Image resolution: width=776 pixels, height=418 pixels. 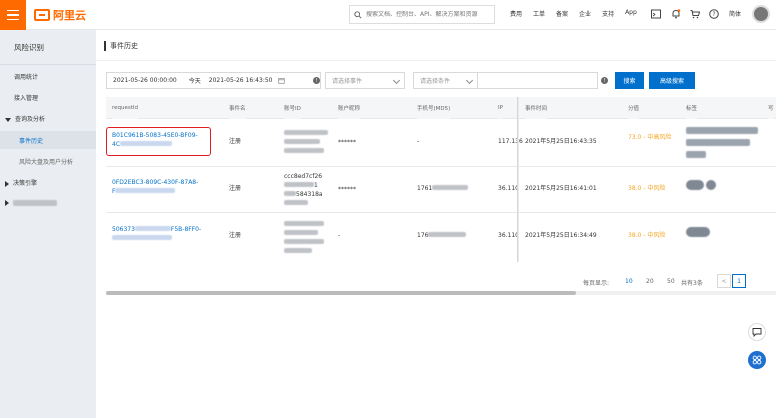 What do you see at coordinates (396, 80) in the screenshot?
I see `chevron-down-icon` at bounding box center [396, 80].